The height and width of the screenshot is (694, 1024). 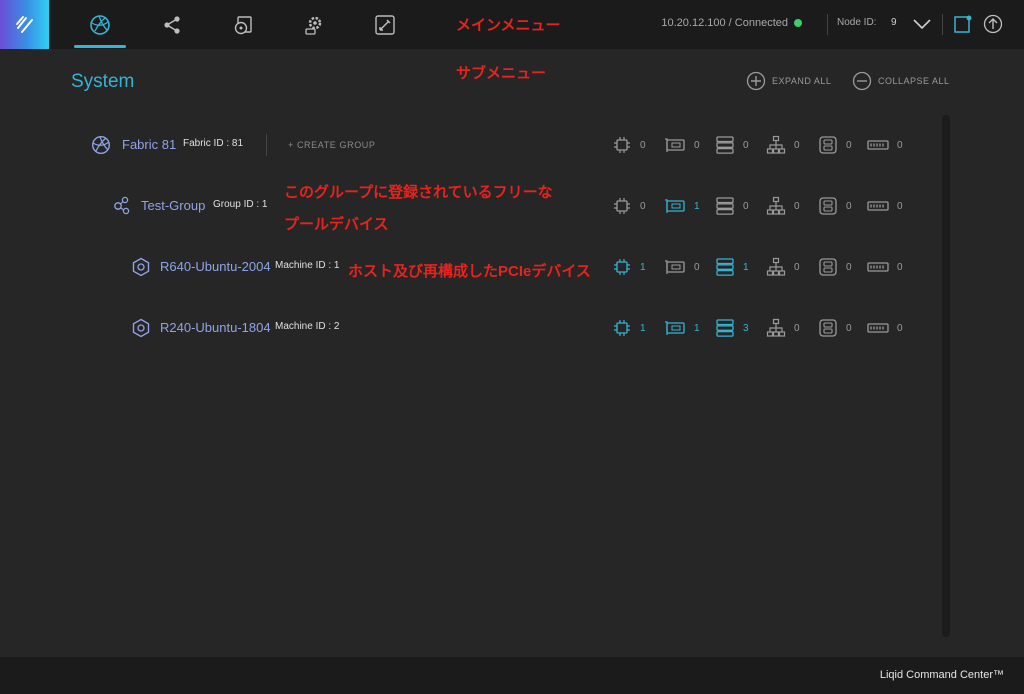 I want to click on device-count-storage-drive: 3, so click(x=732, y=328).